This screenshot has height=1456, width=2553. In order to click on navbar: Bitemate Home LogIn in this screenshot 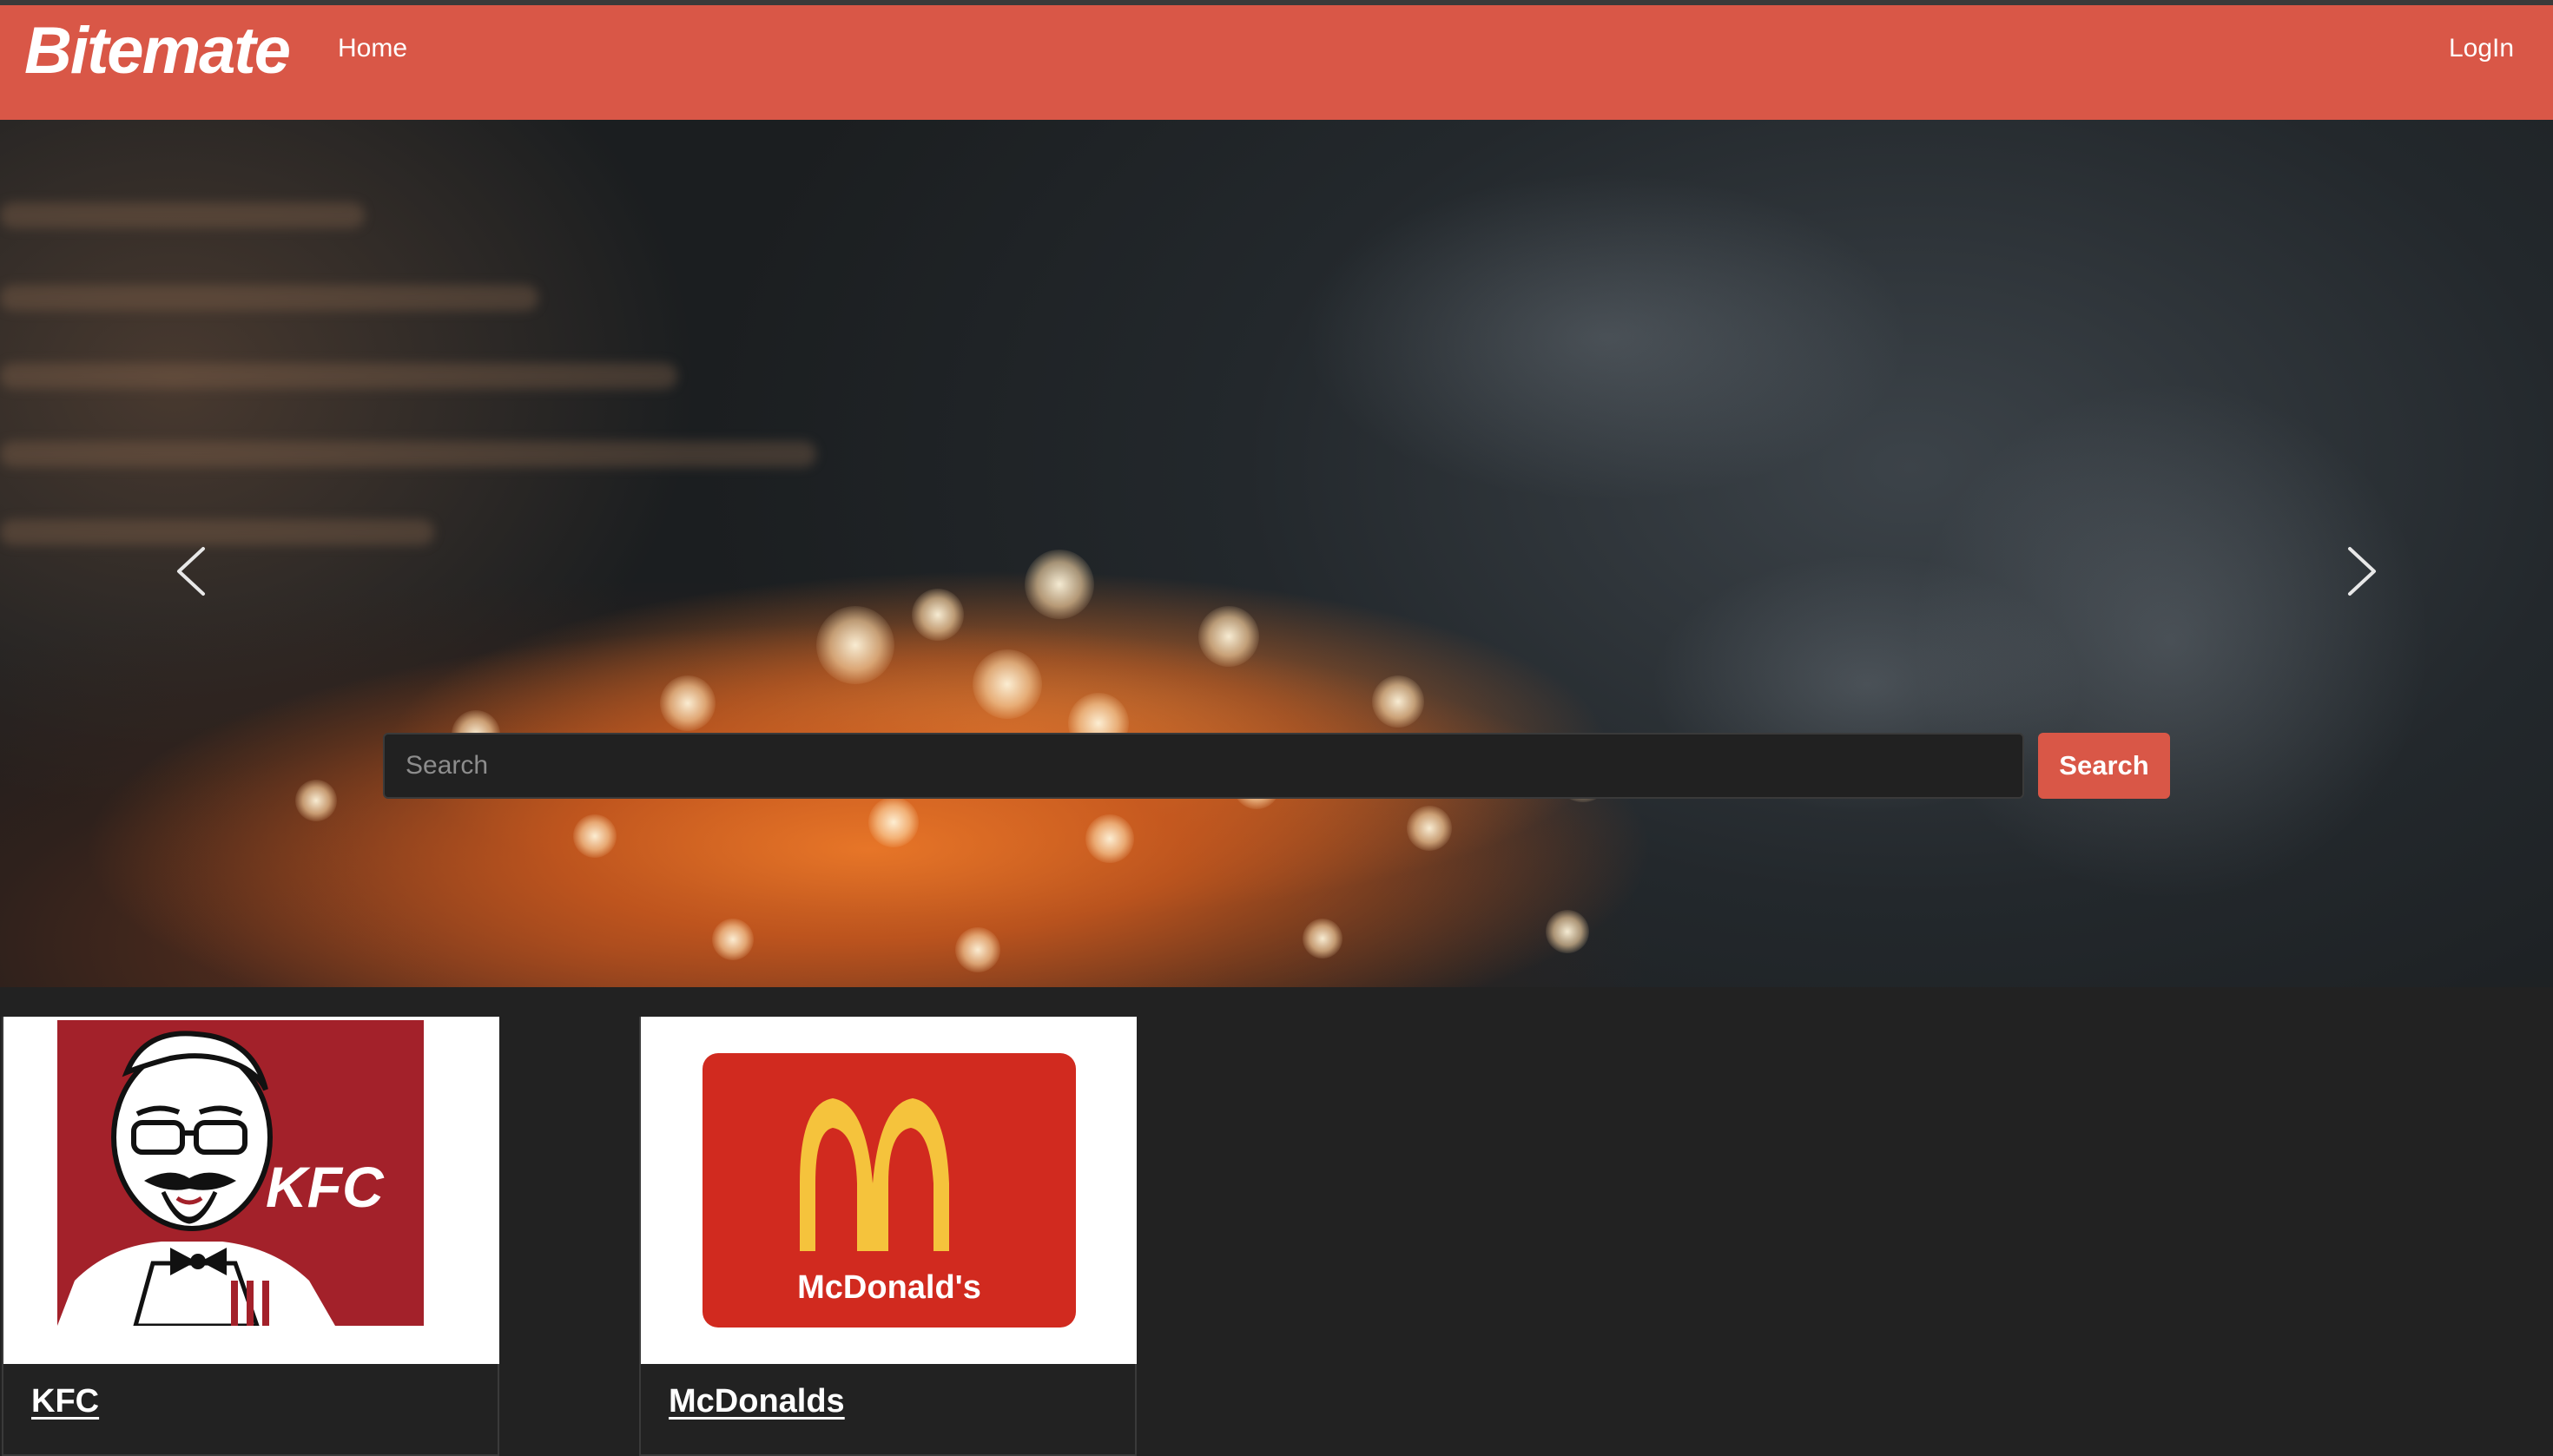, I will do `click(1276, 62)`.